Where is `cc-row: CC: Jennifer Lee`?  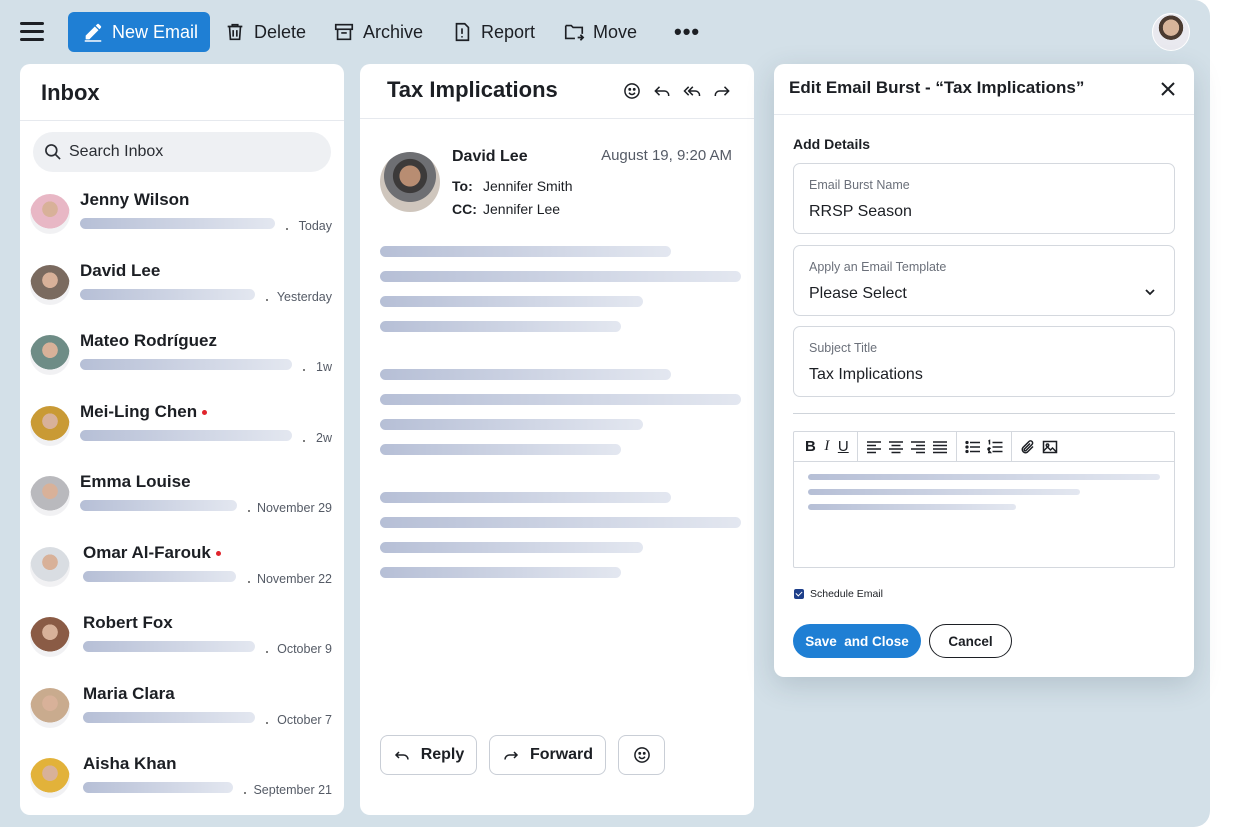
cc-row: CC: Jennifer Lee is located at coordinates (506, 209).